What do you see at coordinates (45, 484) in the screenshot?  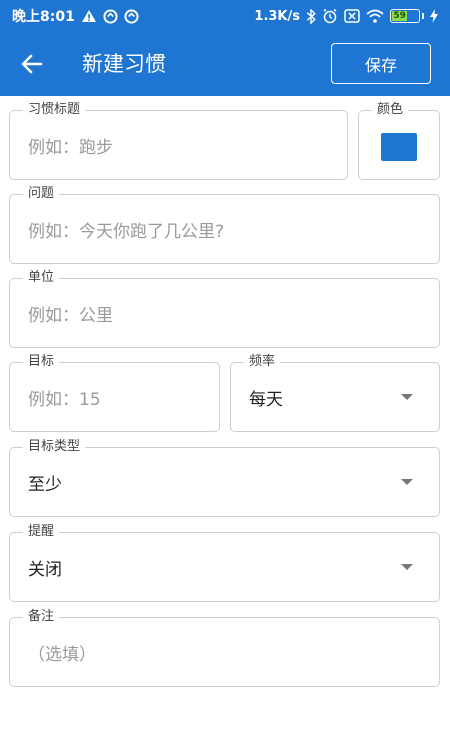 I see `target-type-value: 至少` at bounding box center [45, 484].